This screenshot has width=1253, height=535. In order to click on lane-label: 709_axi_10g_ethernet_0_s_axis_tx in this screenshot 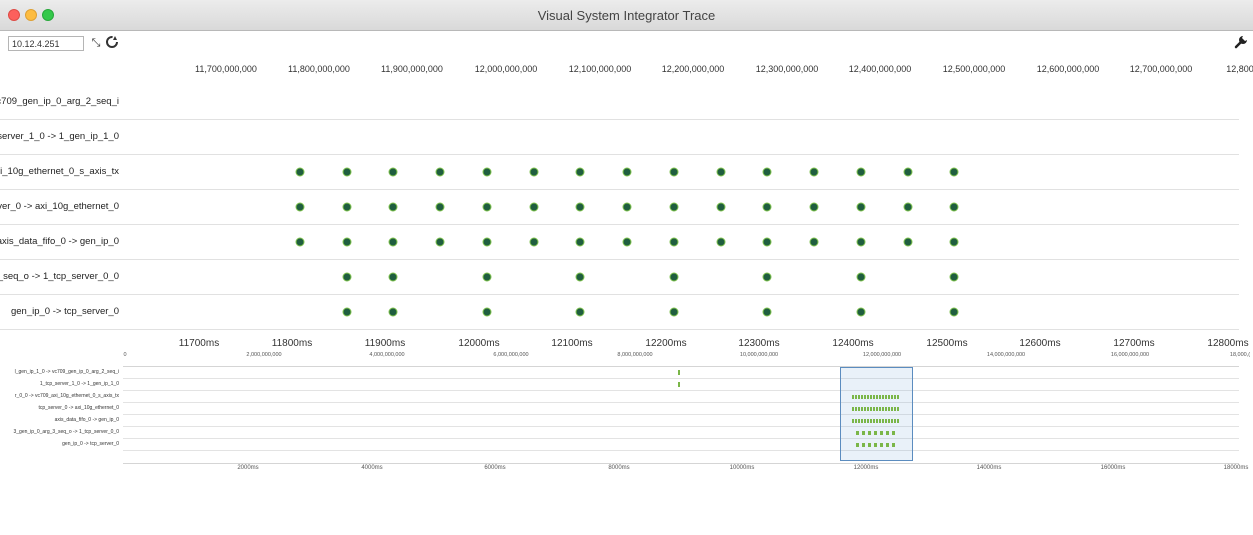, I will do `click(59, 171)`.